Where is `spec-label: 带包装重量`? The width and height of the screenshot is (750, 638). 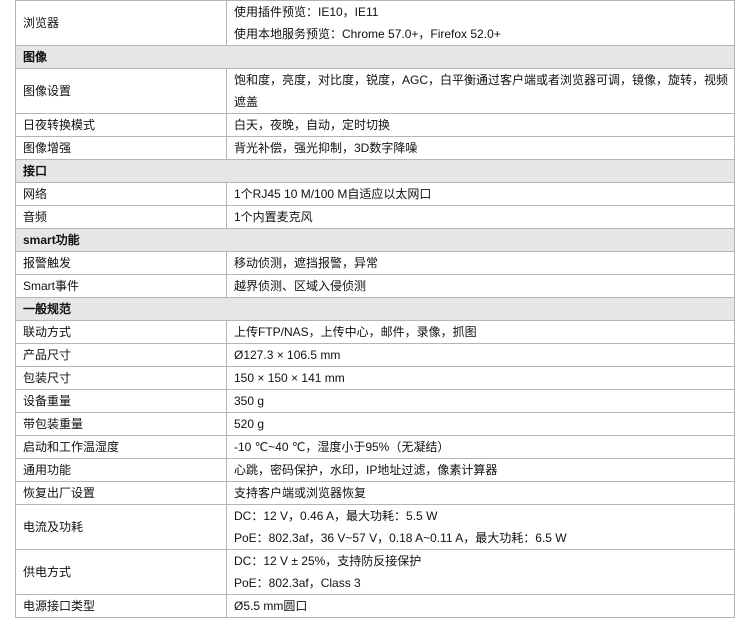
spec-label: 带包装重量 is located at coordinates (121, 424).